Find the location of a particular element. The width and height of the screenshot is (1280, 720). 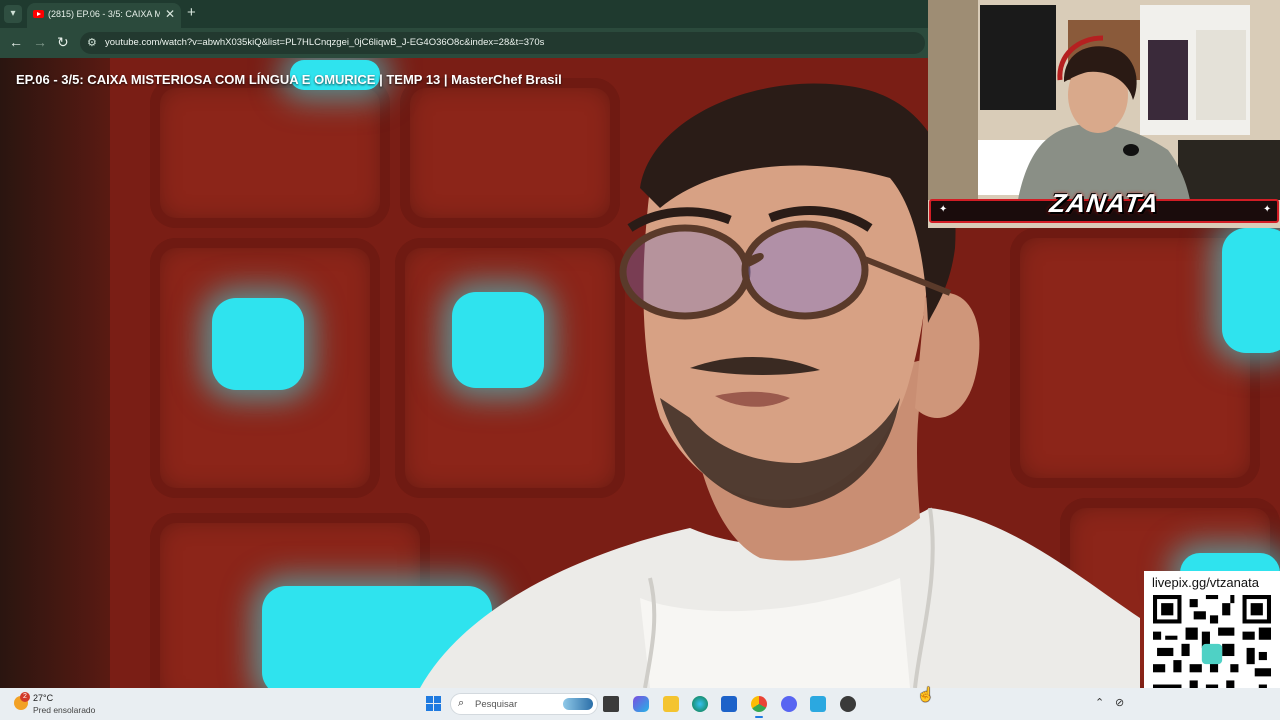

search-placeholder: Pesquisar is located at coordinates (496, 704).